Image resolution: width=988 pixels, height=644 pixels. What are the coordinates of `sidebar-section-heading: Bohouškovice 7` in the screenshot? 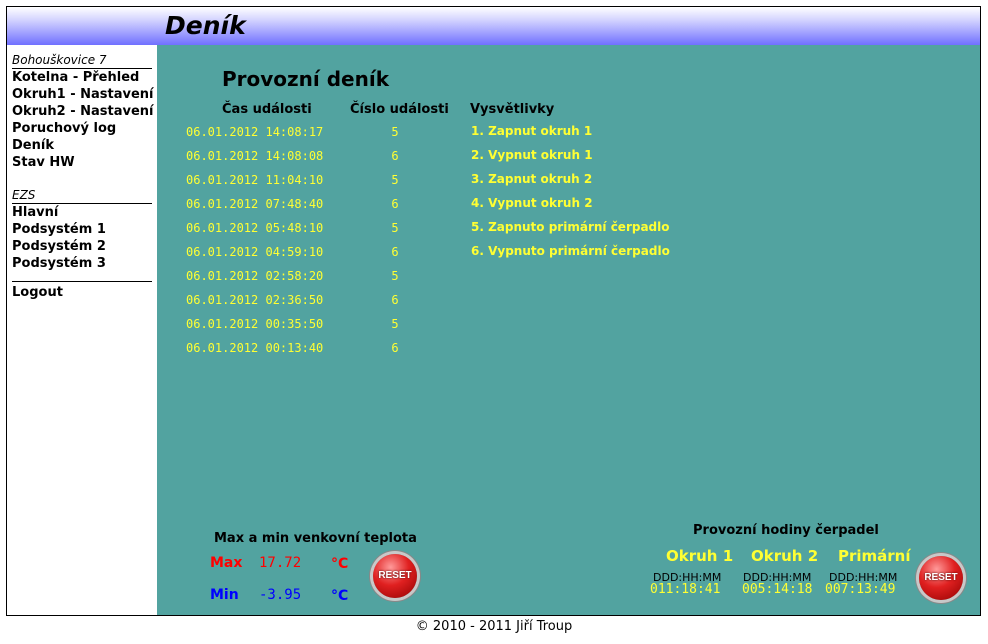 It's located at (82, 61).